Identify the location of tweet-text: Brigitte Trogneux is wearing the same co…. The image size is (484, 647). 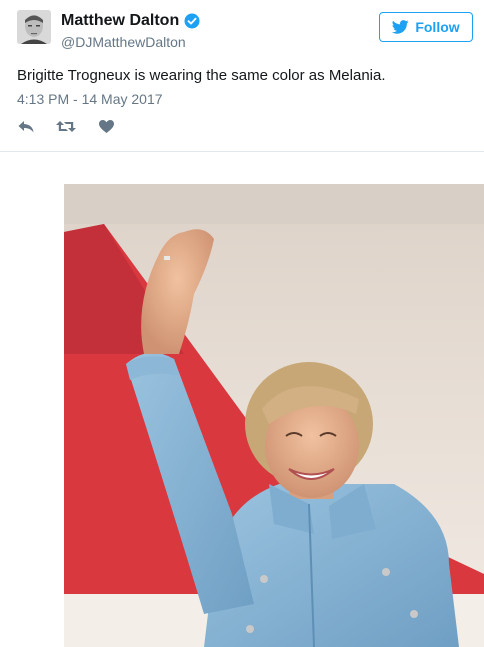
(201, 75).